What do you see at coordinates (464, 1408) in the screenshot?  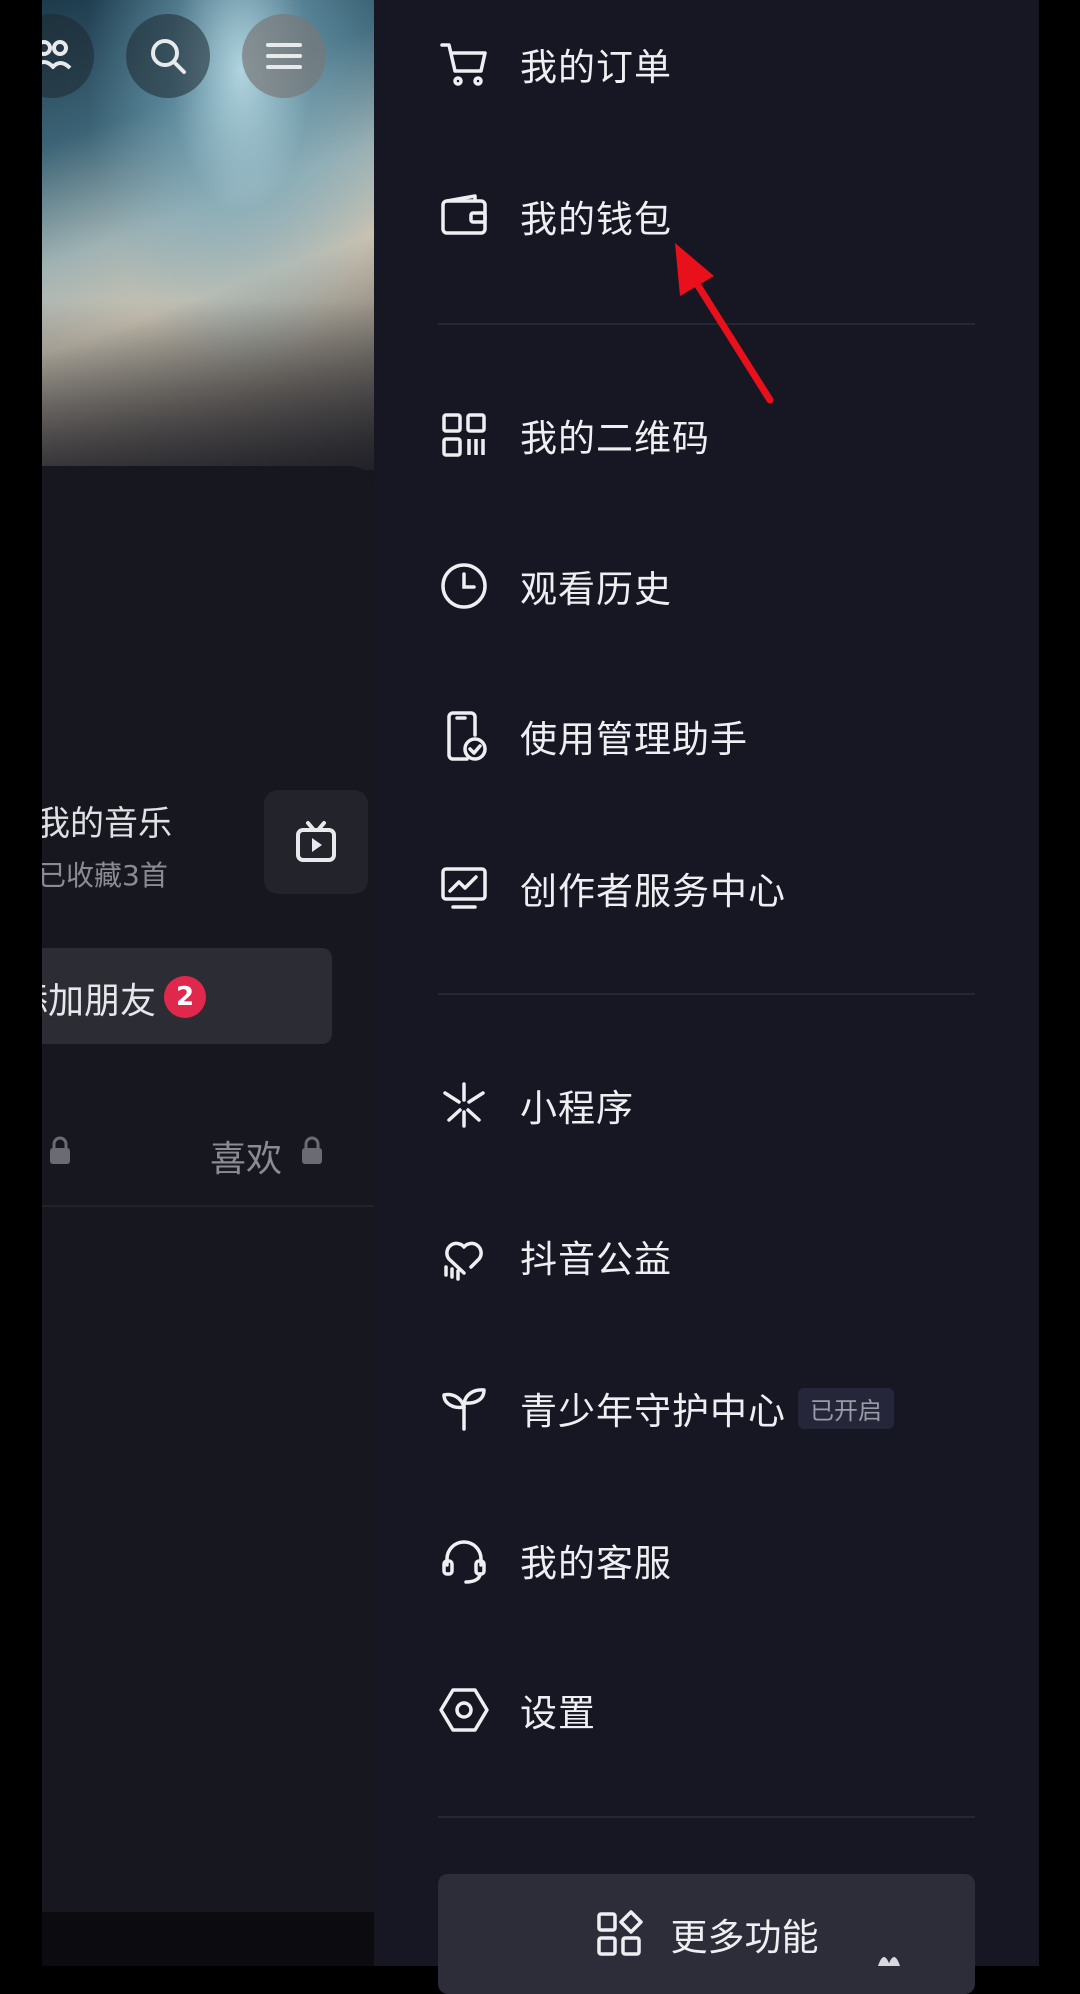 I see `sprout-icon` at bounding box center [464, 1408].